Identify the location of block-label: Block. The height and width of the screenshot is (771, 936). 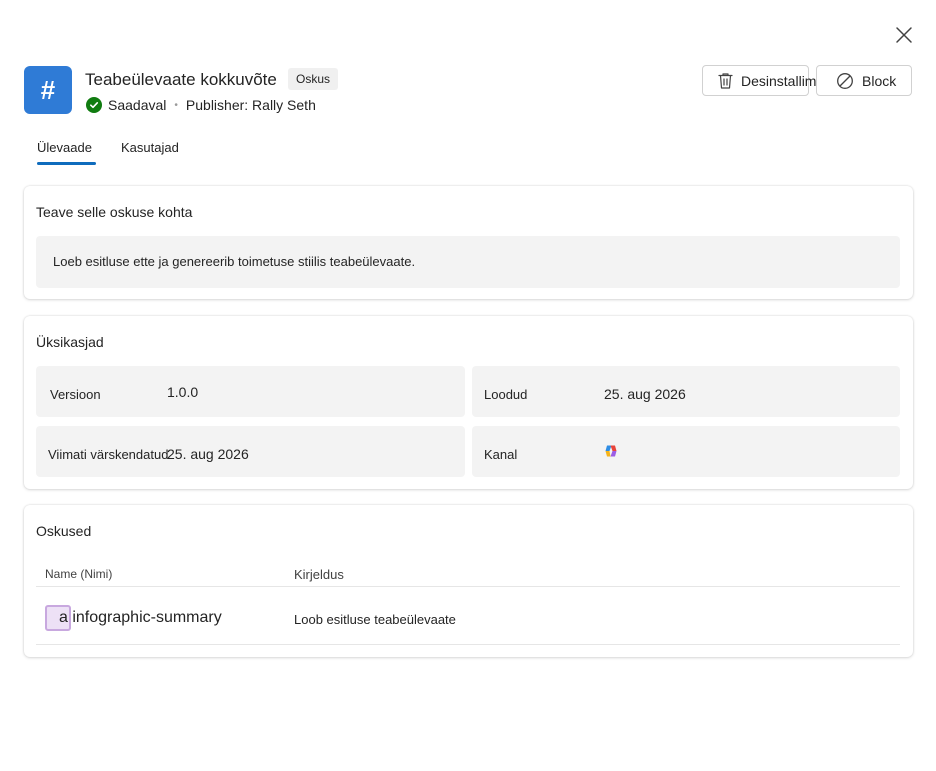
(879, 80).